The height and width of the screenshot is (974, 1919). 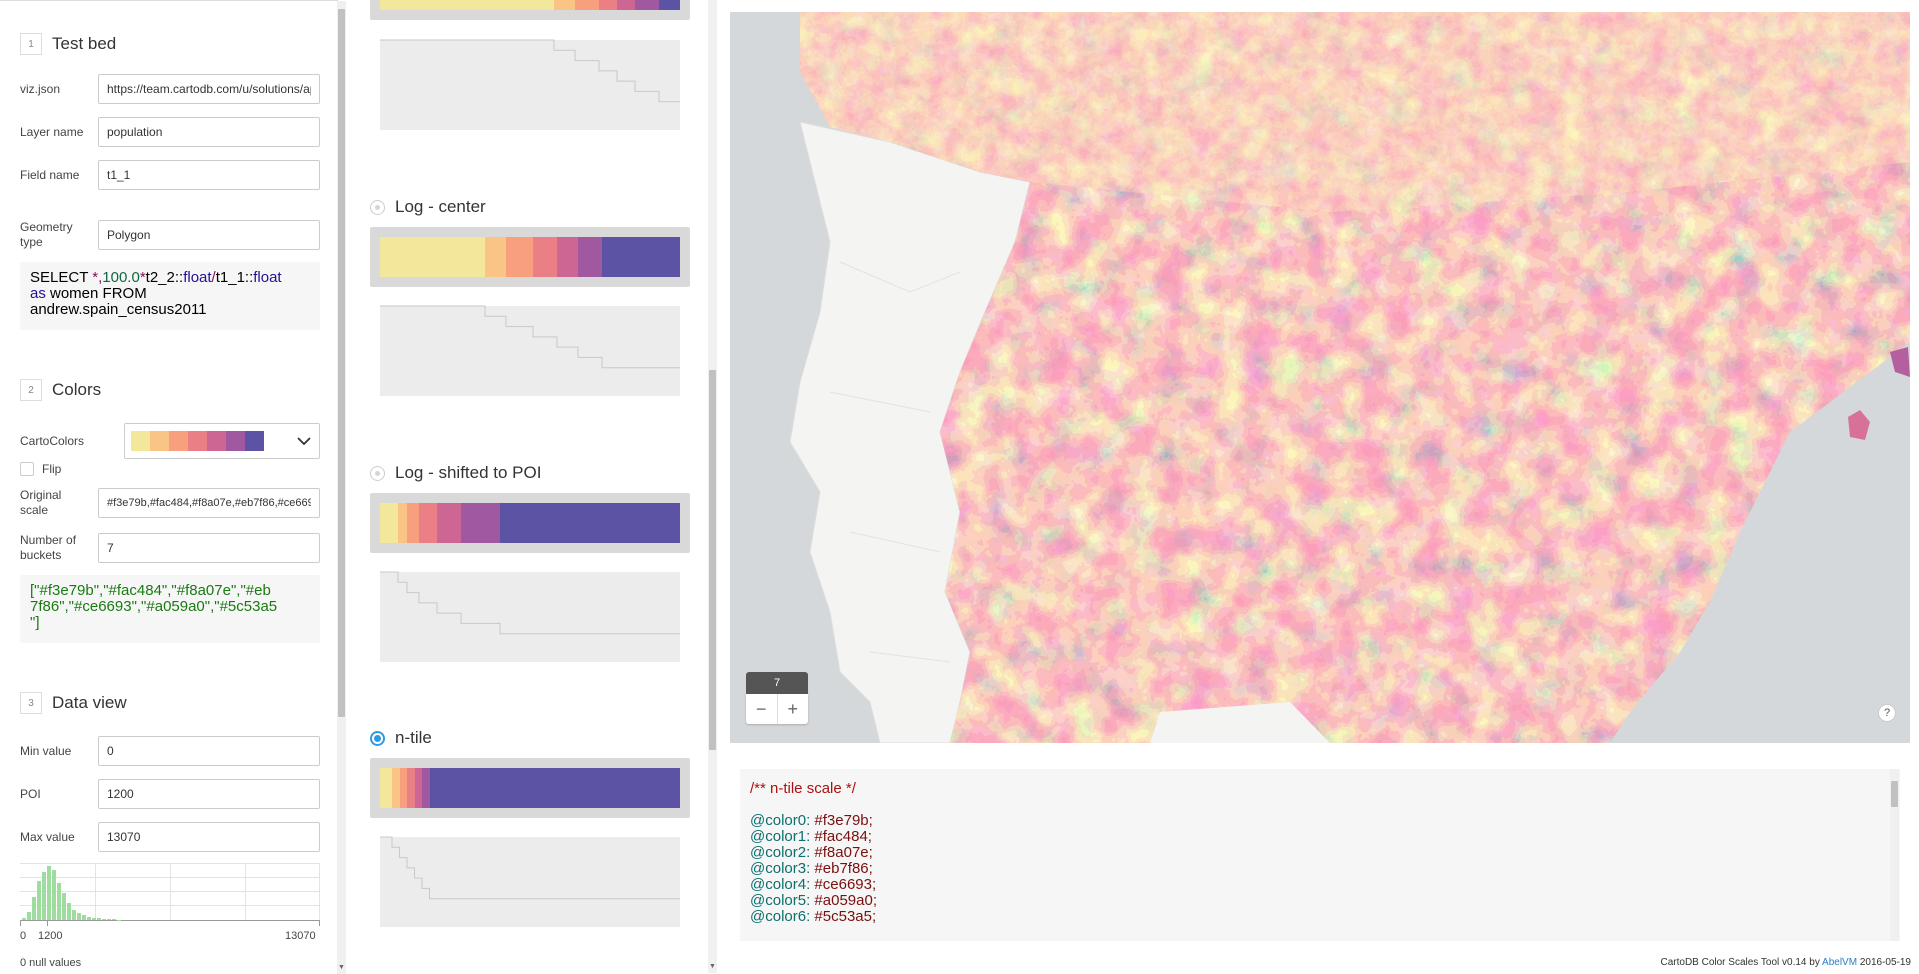 What do you see at coordinates (530, 257) in the screenshot?
I see `ramp-log-center` at bounding box center [530, 257].